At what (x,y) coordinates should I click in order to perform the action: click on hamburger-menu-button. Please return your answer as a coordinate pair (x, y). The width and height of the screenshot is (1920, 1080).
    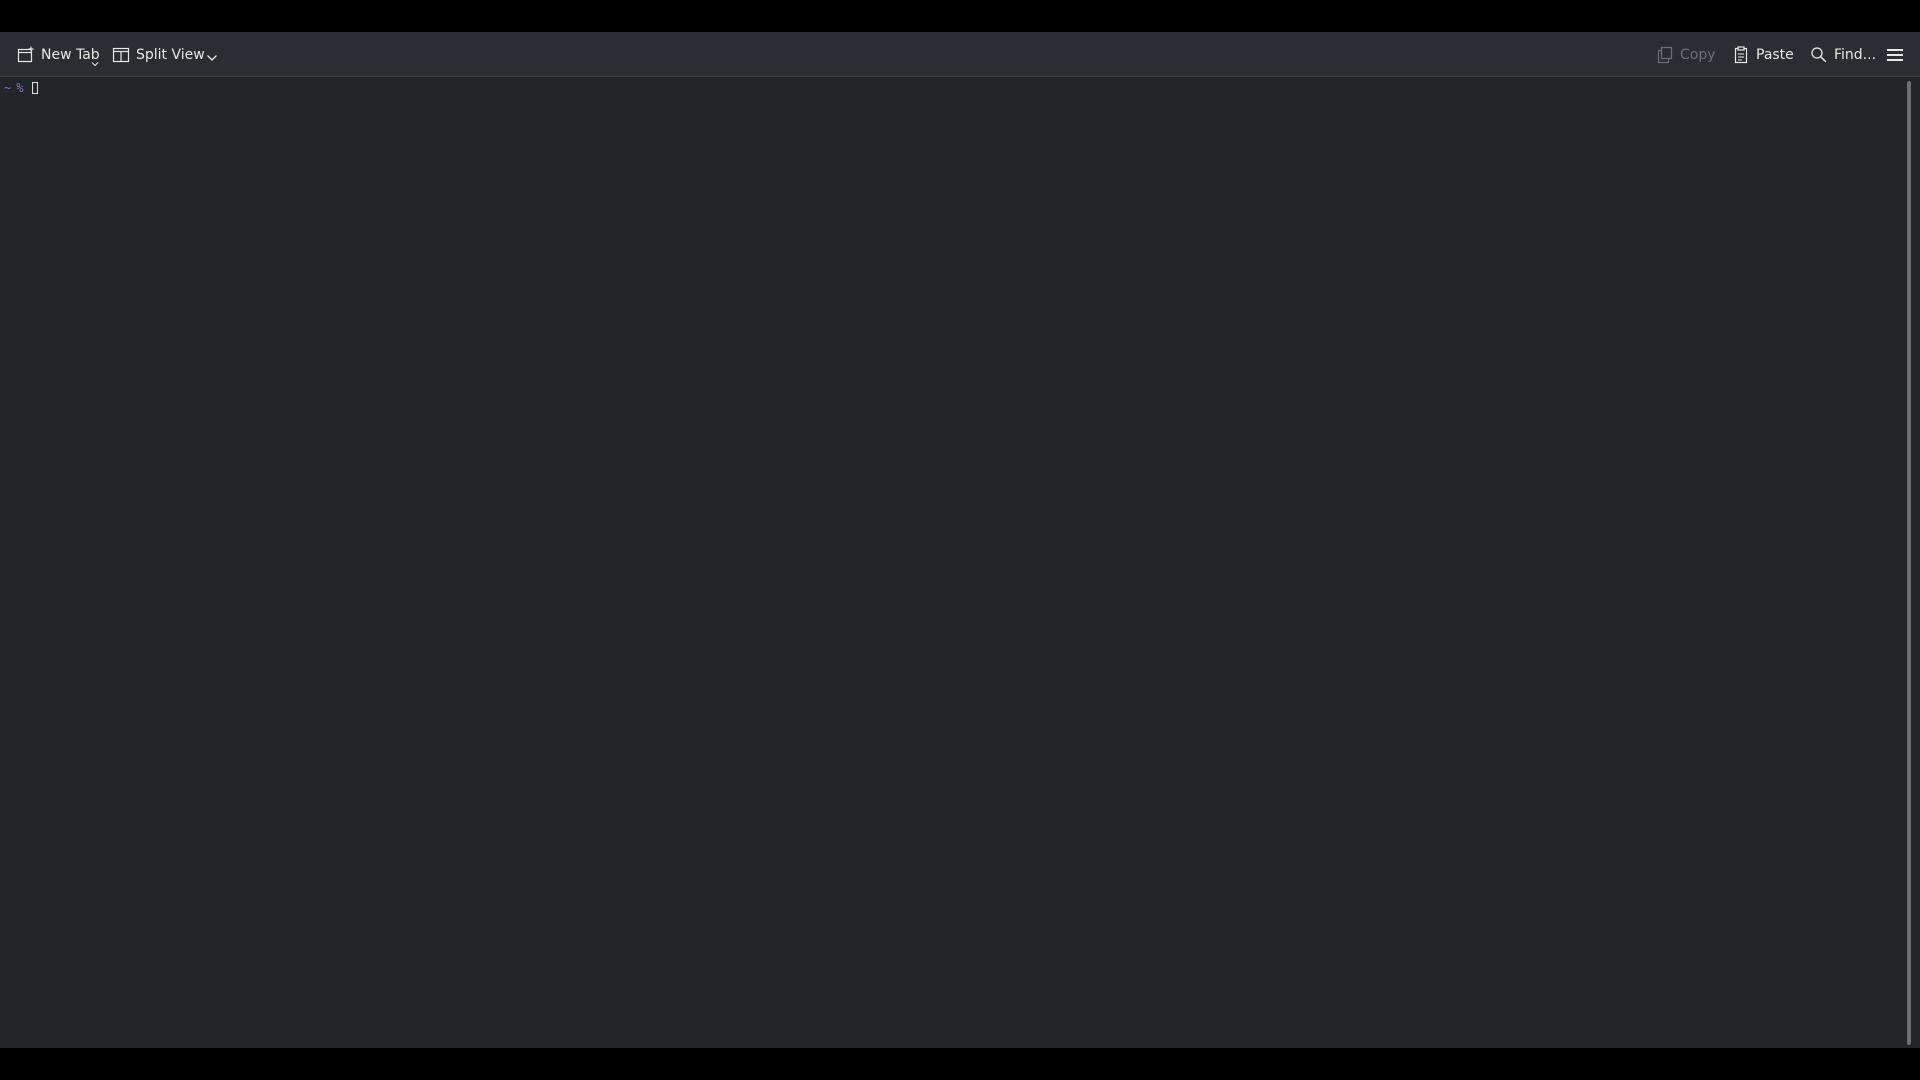
    Looking at the image, I should click on (1895, 55).